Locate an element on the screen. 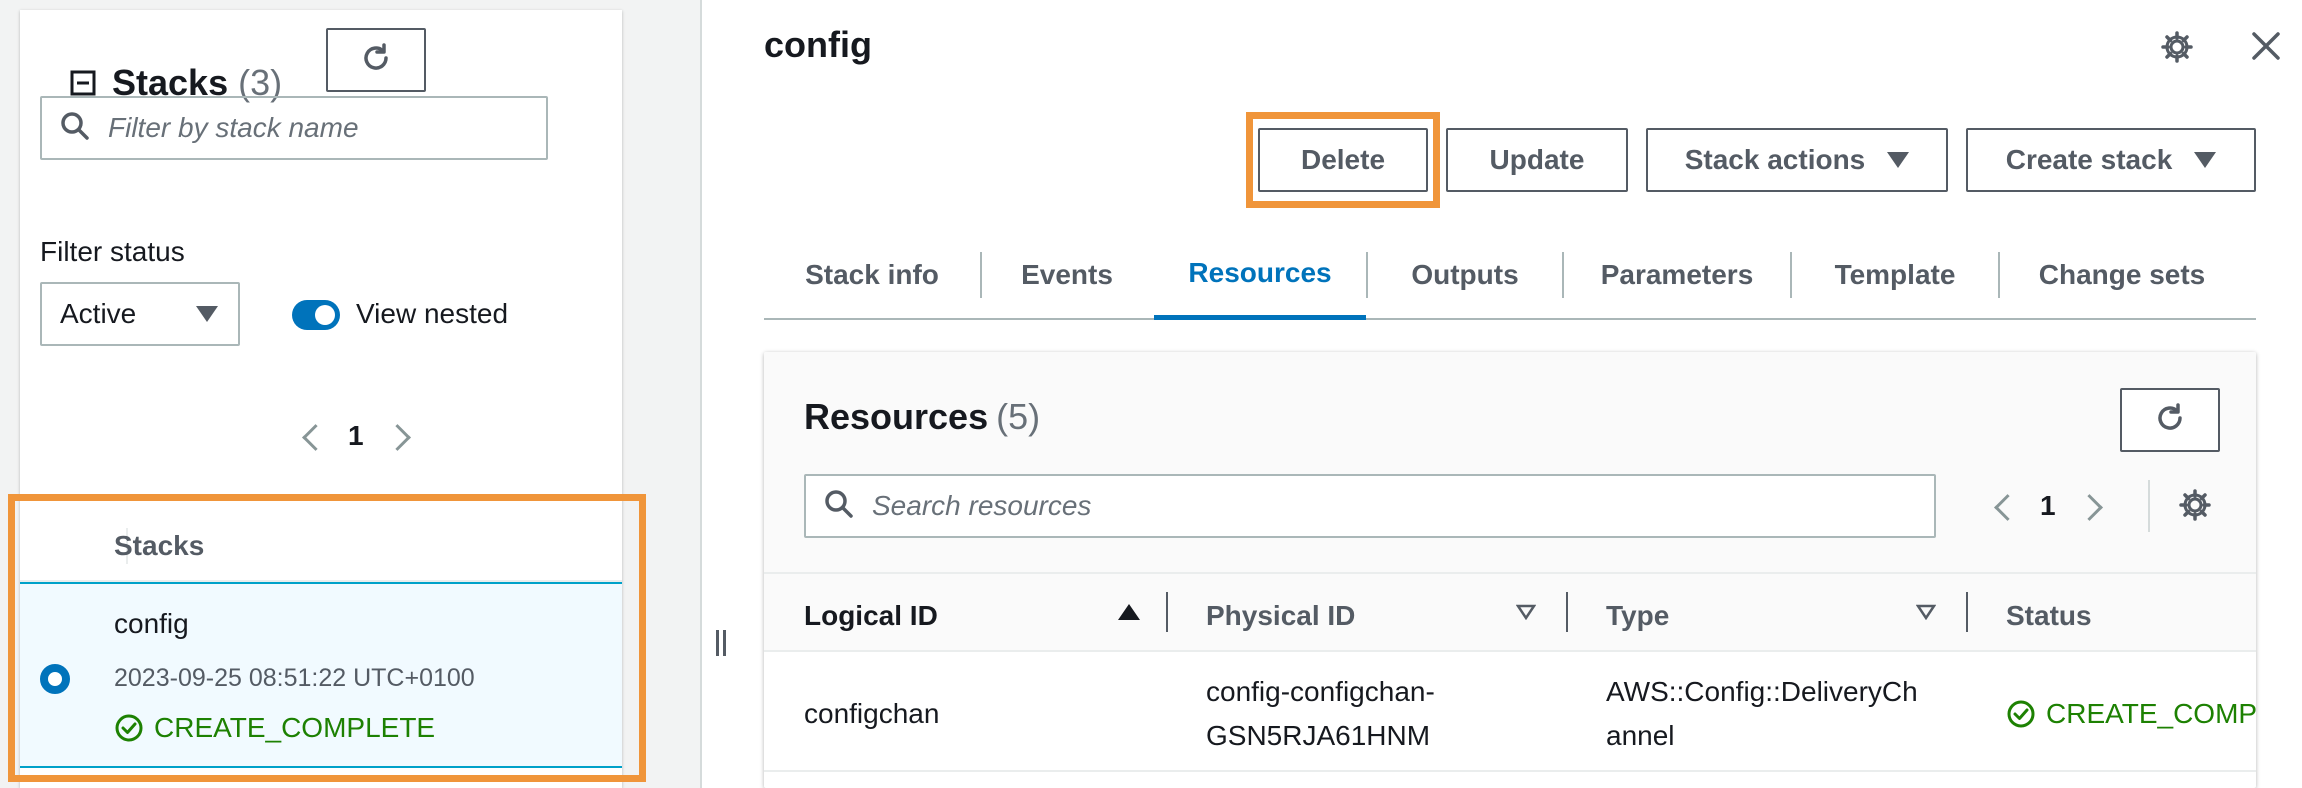  view-nested-label: View nested is located at coordinates (432, 313).